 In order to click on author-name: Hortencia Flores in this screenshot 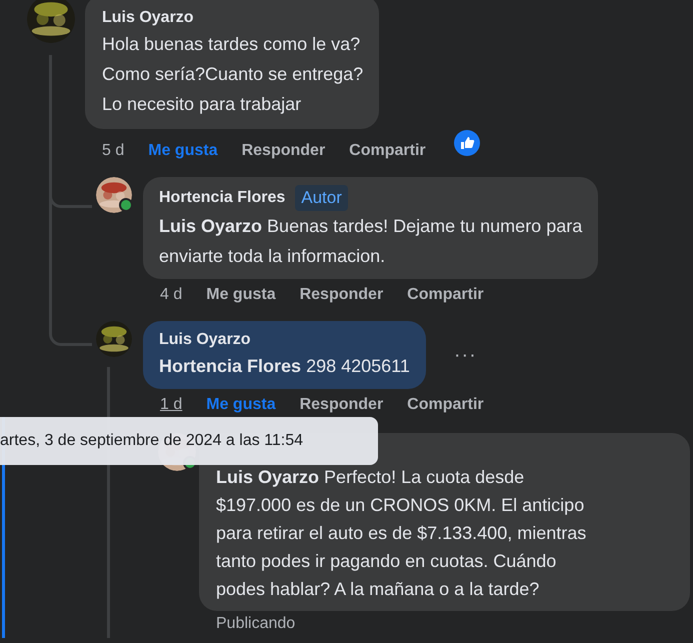, I will do `click(222, 198)`.